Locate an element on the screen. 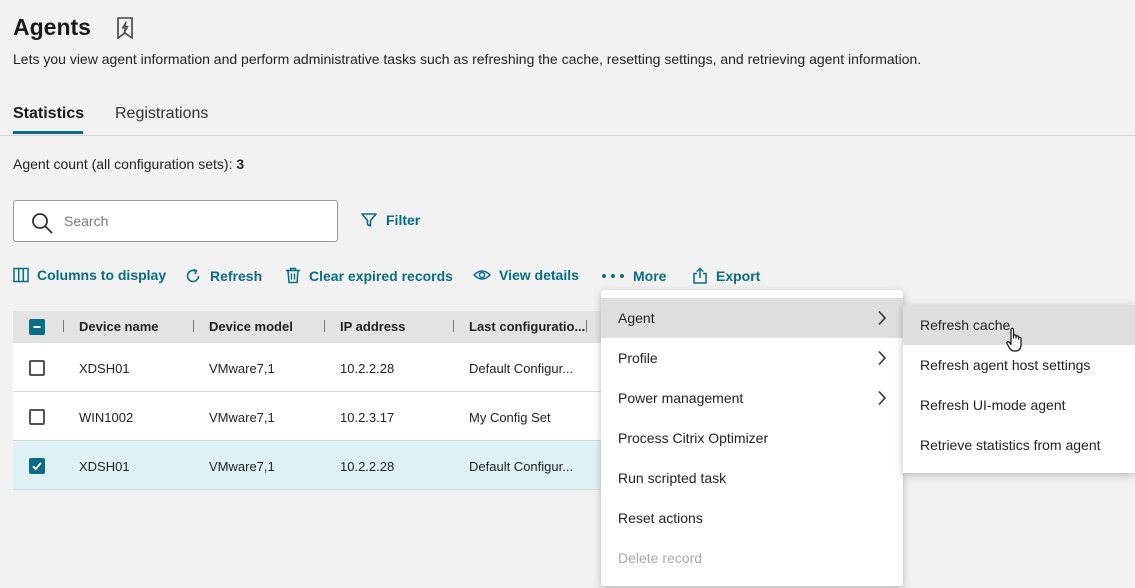 The width and height of the screenshot is (1135, 588). view-details-label: View details is located at coordinates (539, 275).